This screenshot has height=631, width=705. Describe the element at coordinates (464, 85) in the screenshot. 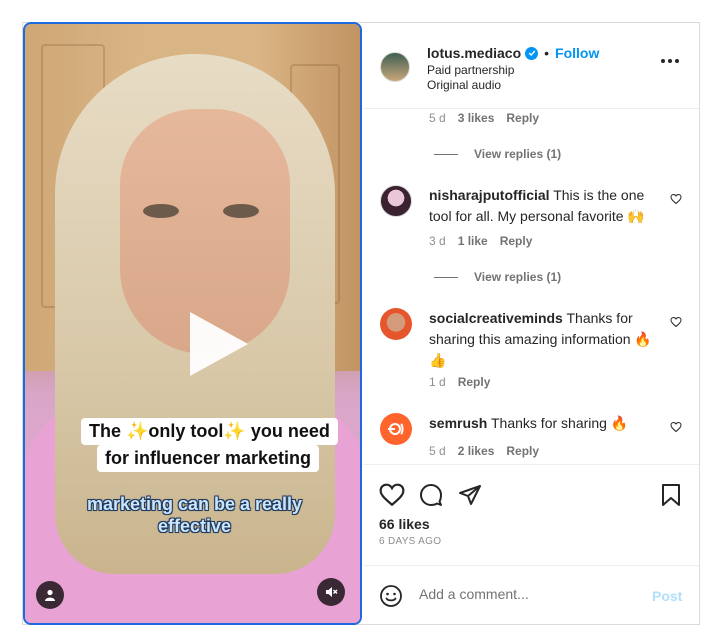

I see `original-audio-link: Original audio` at that location.